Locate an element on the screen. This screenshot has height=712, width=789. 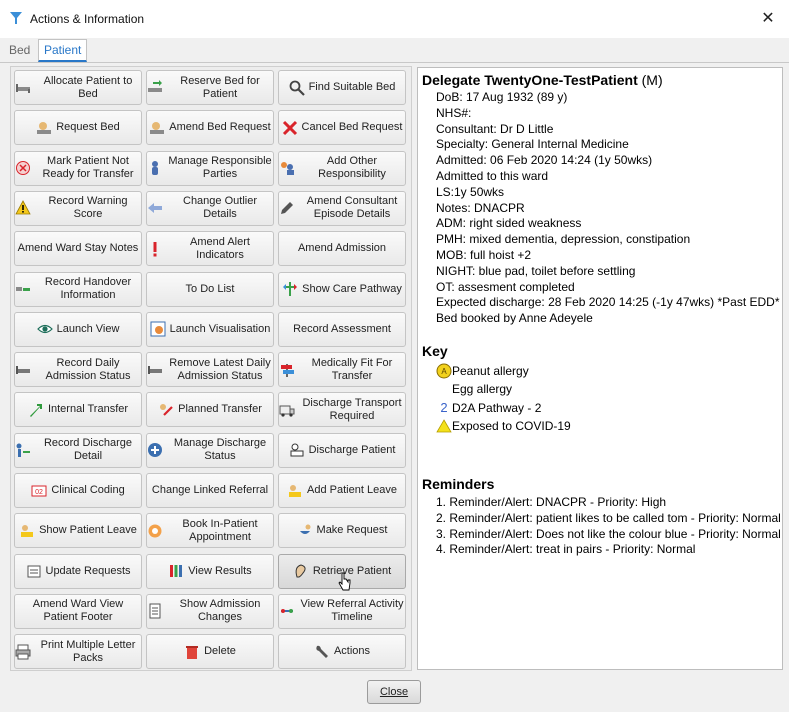
patient-detail-line: LS:1y 50wks is located at coordinates (470, 191).